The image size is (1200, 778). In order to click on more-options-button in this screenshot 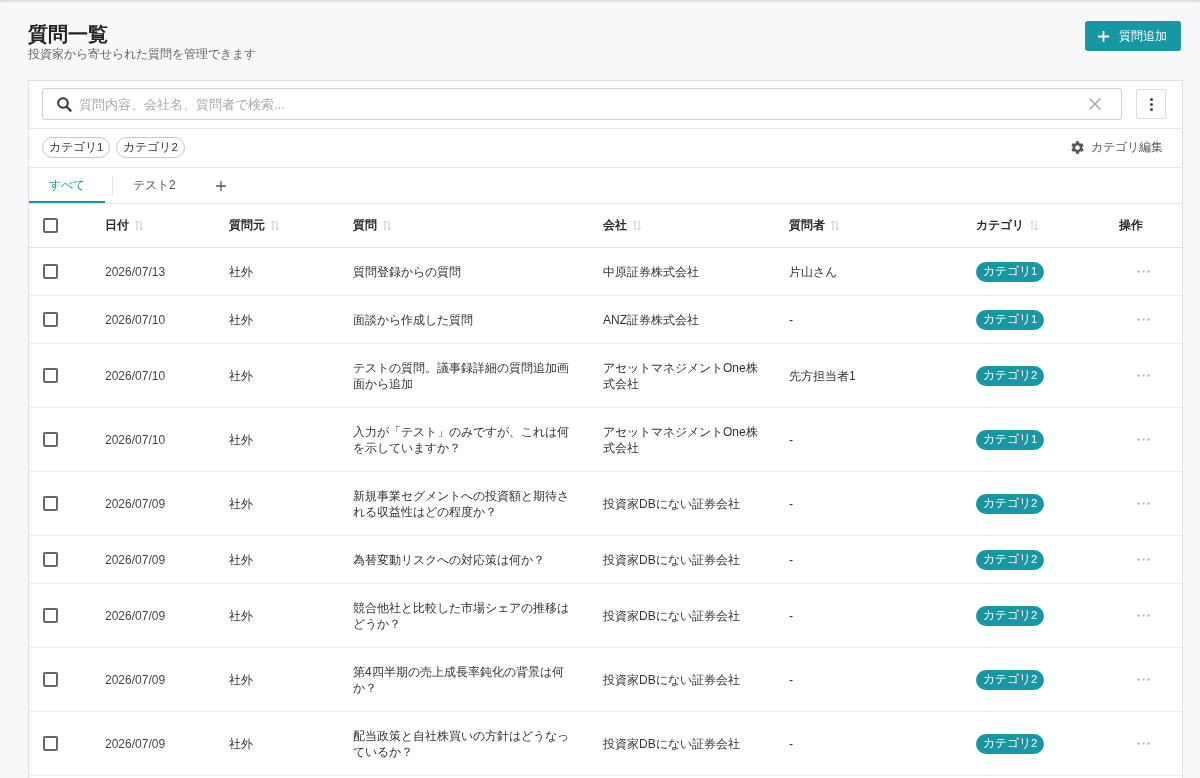, I will do `click(1151, 104)`.